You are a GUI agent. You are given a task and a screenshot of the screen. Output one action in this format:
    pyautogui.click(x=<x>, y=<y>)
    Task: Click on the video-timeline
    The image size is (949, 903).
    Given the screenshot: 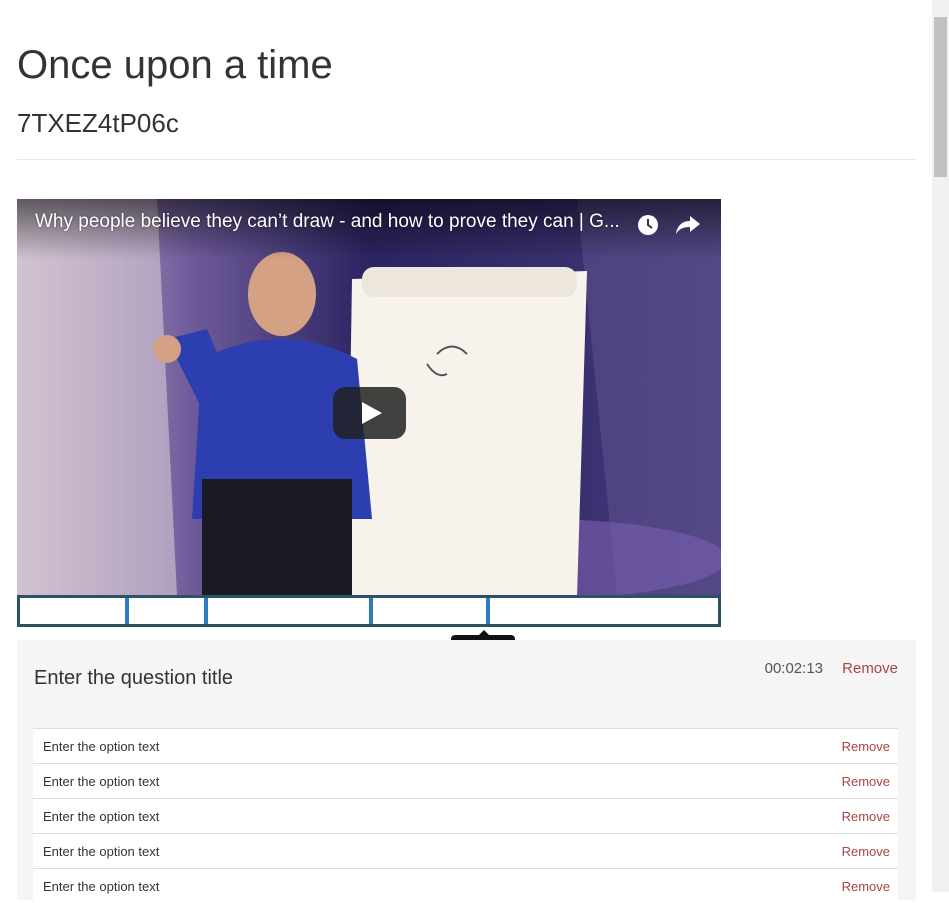 What is the action you would take?
    pyautogui.click(x=369, y=611)
    